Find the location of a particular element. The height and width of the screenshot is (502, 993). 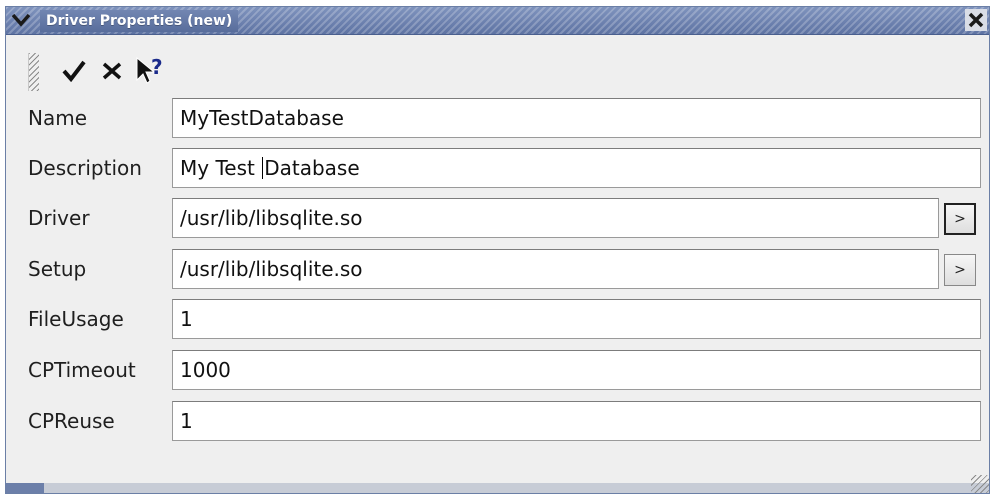

toolbar: ? is located at coordinates (113, 71).